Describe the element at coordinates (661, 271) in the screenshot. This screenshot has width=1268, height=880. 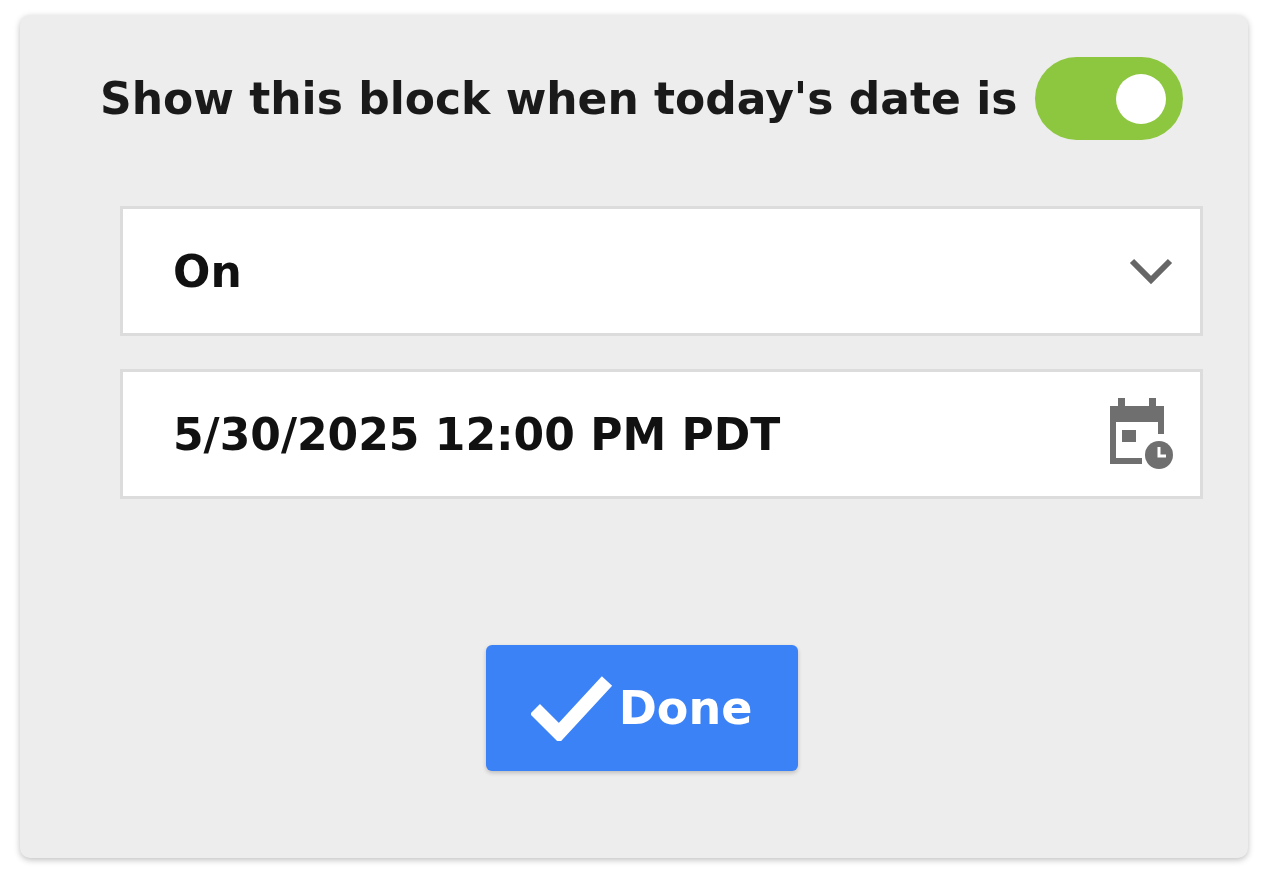
I see `condition-select: On` at that location.